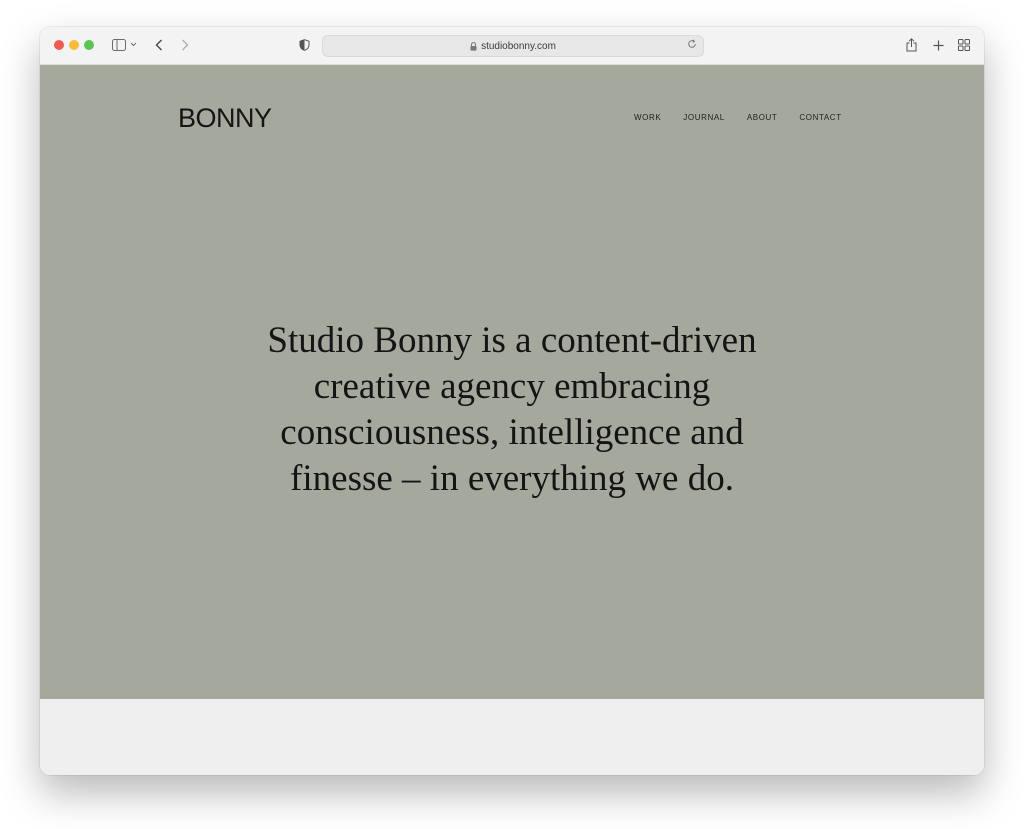  What do you see at coordinates (820, 117) in the screenshot?
I see `nav-link-contact: CONTACT` at bounding box center [820, 117].